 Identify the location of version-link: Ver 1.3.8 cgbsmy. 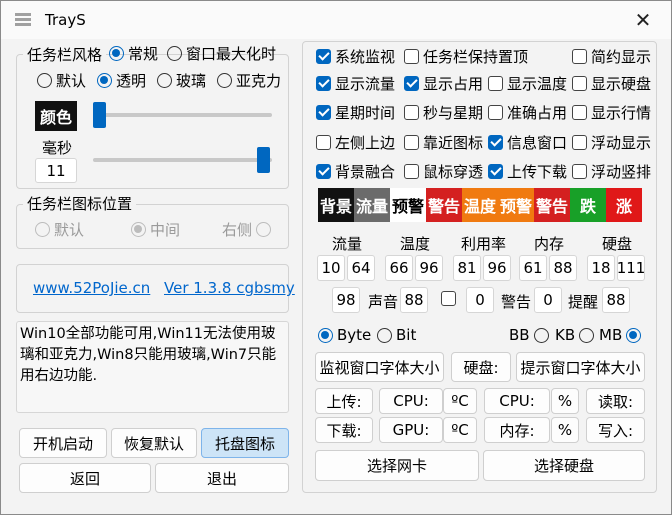
(229, 288).